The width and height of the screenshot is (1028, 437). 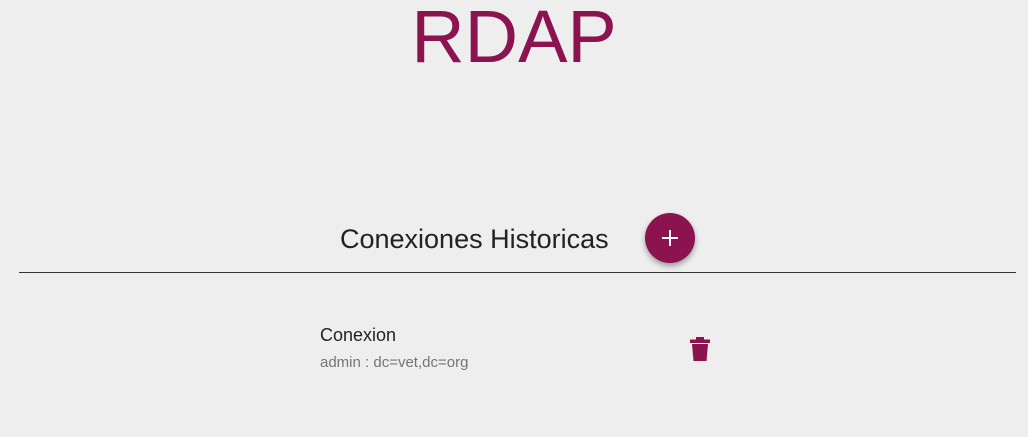 What do you see at coordinates (358, 335) in the screenshot?
I see `connection-title: Conexion` at bounding box center [358, 335].